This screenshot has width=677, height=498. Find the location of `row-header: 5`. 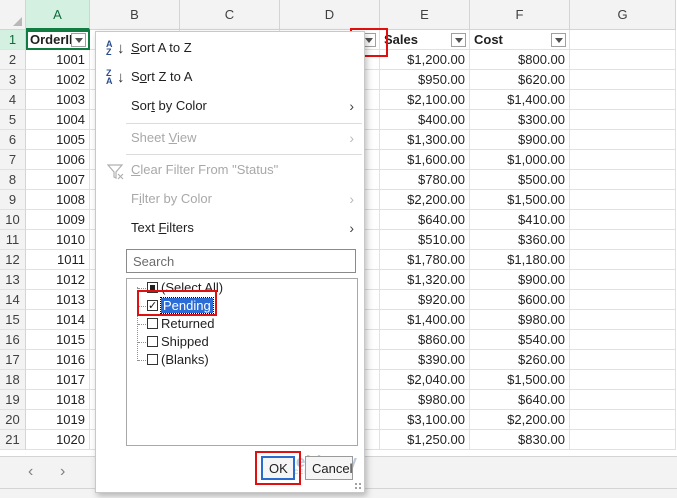

row-header: 5 is located at coordinates (13, 120).